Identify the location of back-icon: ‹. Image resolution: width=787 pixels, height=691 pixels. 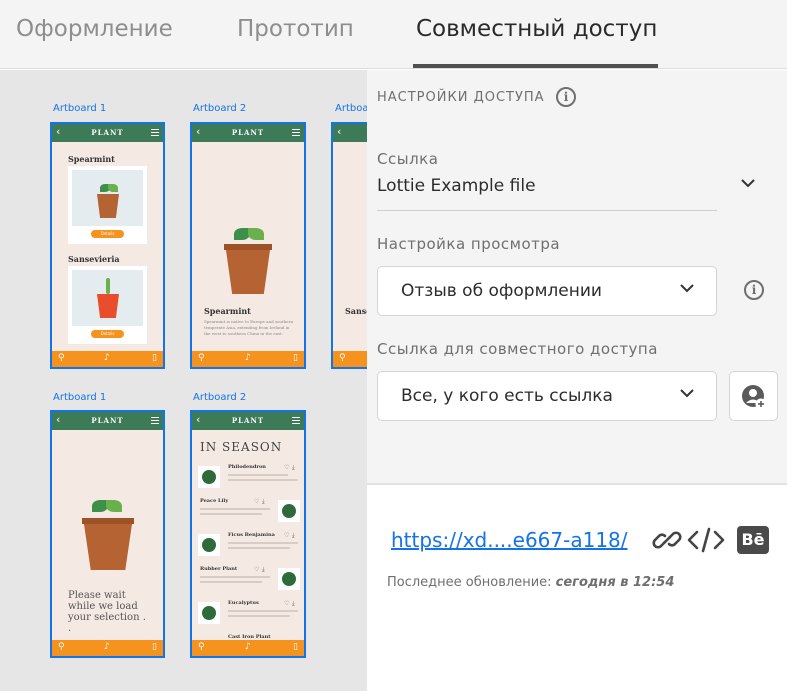
(339, 131).